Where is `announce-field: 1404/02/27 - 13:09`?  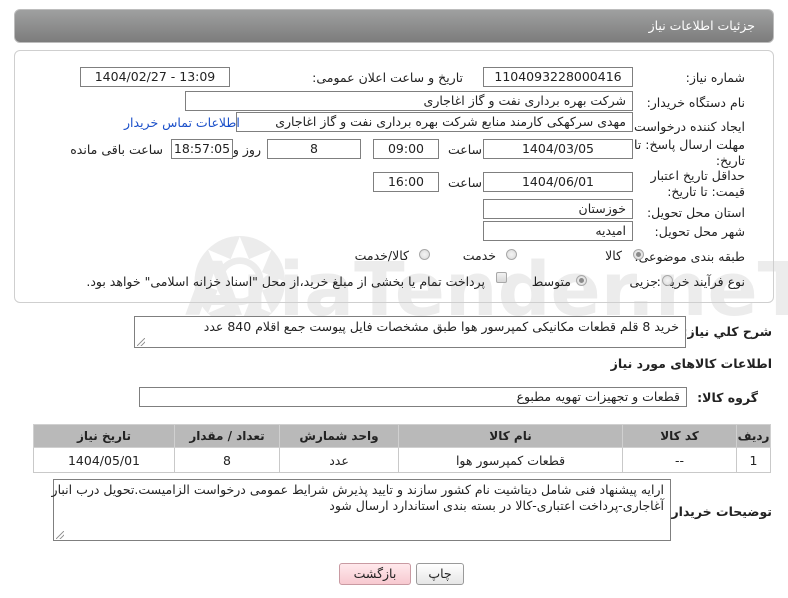 announce-field: 1404/02/27 - 13:09 is located at coordinates (155, 77).